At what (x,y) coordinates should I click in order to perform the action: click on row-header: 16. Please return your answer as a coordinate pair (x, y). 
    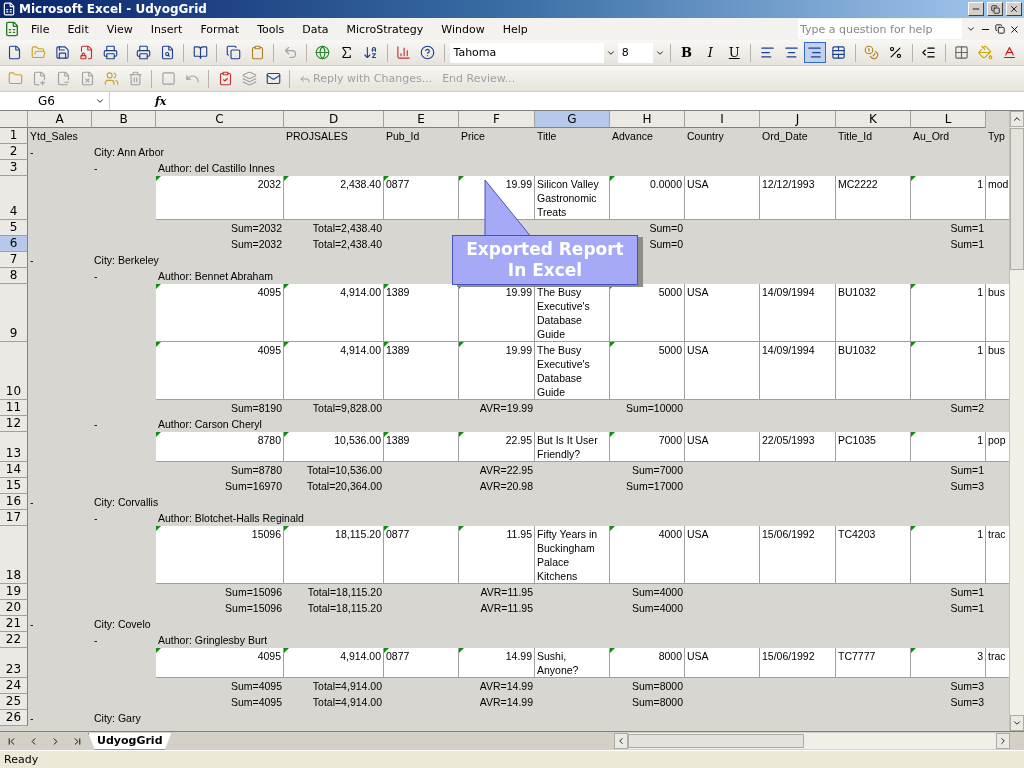
    Looking at the image, I should click on (14, 502).